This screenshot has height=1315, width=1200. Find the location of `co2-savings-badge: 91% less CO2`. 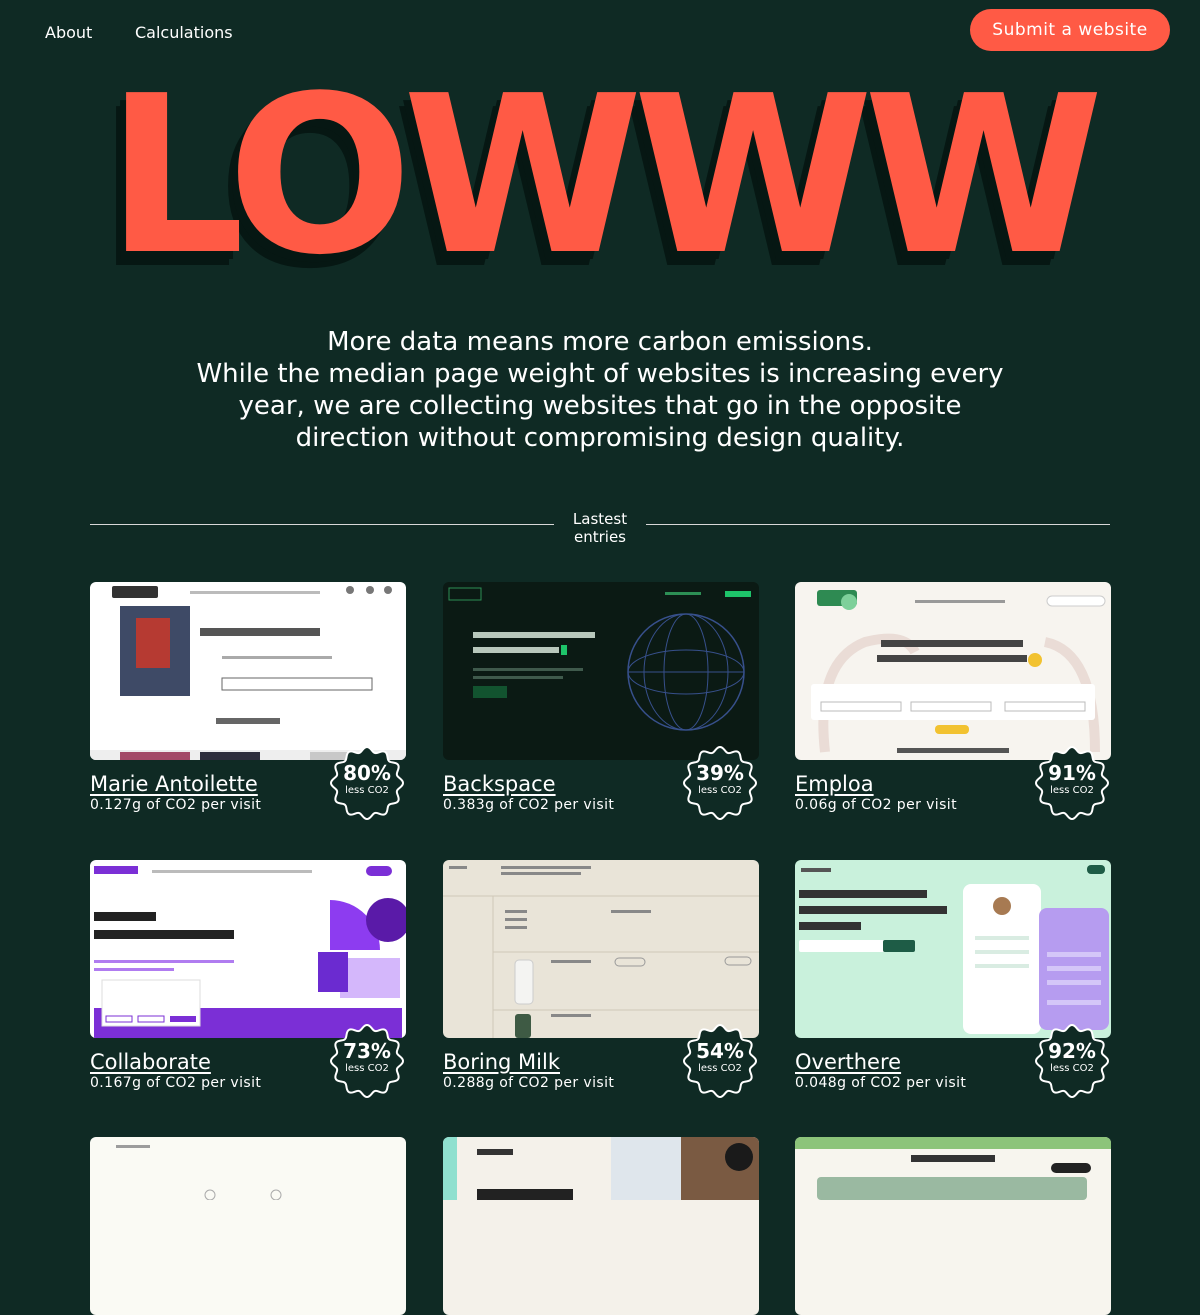

co2-savings-badge: 91% less CO2 is located at coordinates (1072, 783).